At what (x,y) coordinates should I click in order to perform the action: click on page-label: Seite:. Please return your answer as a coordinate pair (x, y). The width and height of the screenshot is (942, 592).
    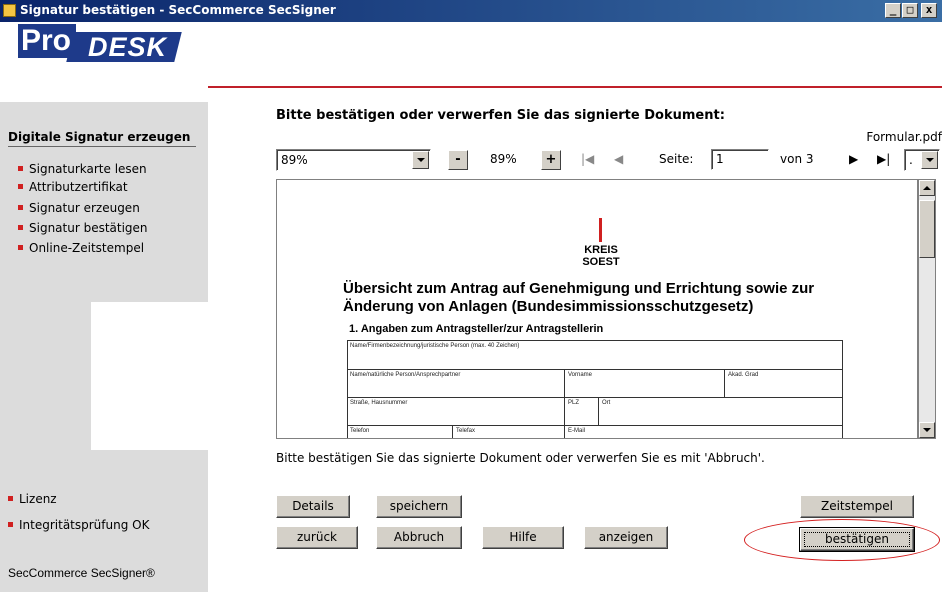
    Looking at the image, I should click on (676, 159).